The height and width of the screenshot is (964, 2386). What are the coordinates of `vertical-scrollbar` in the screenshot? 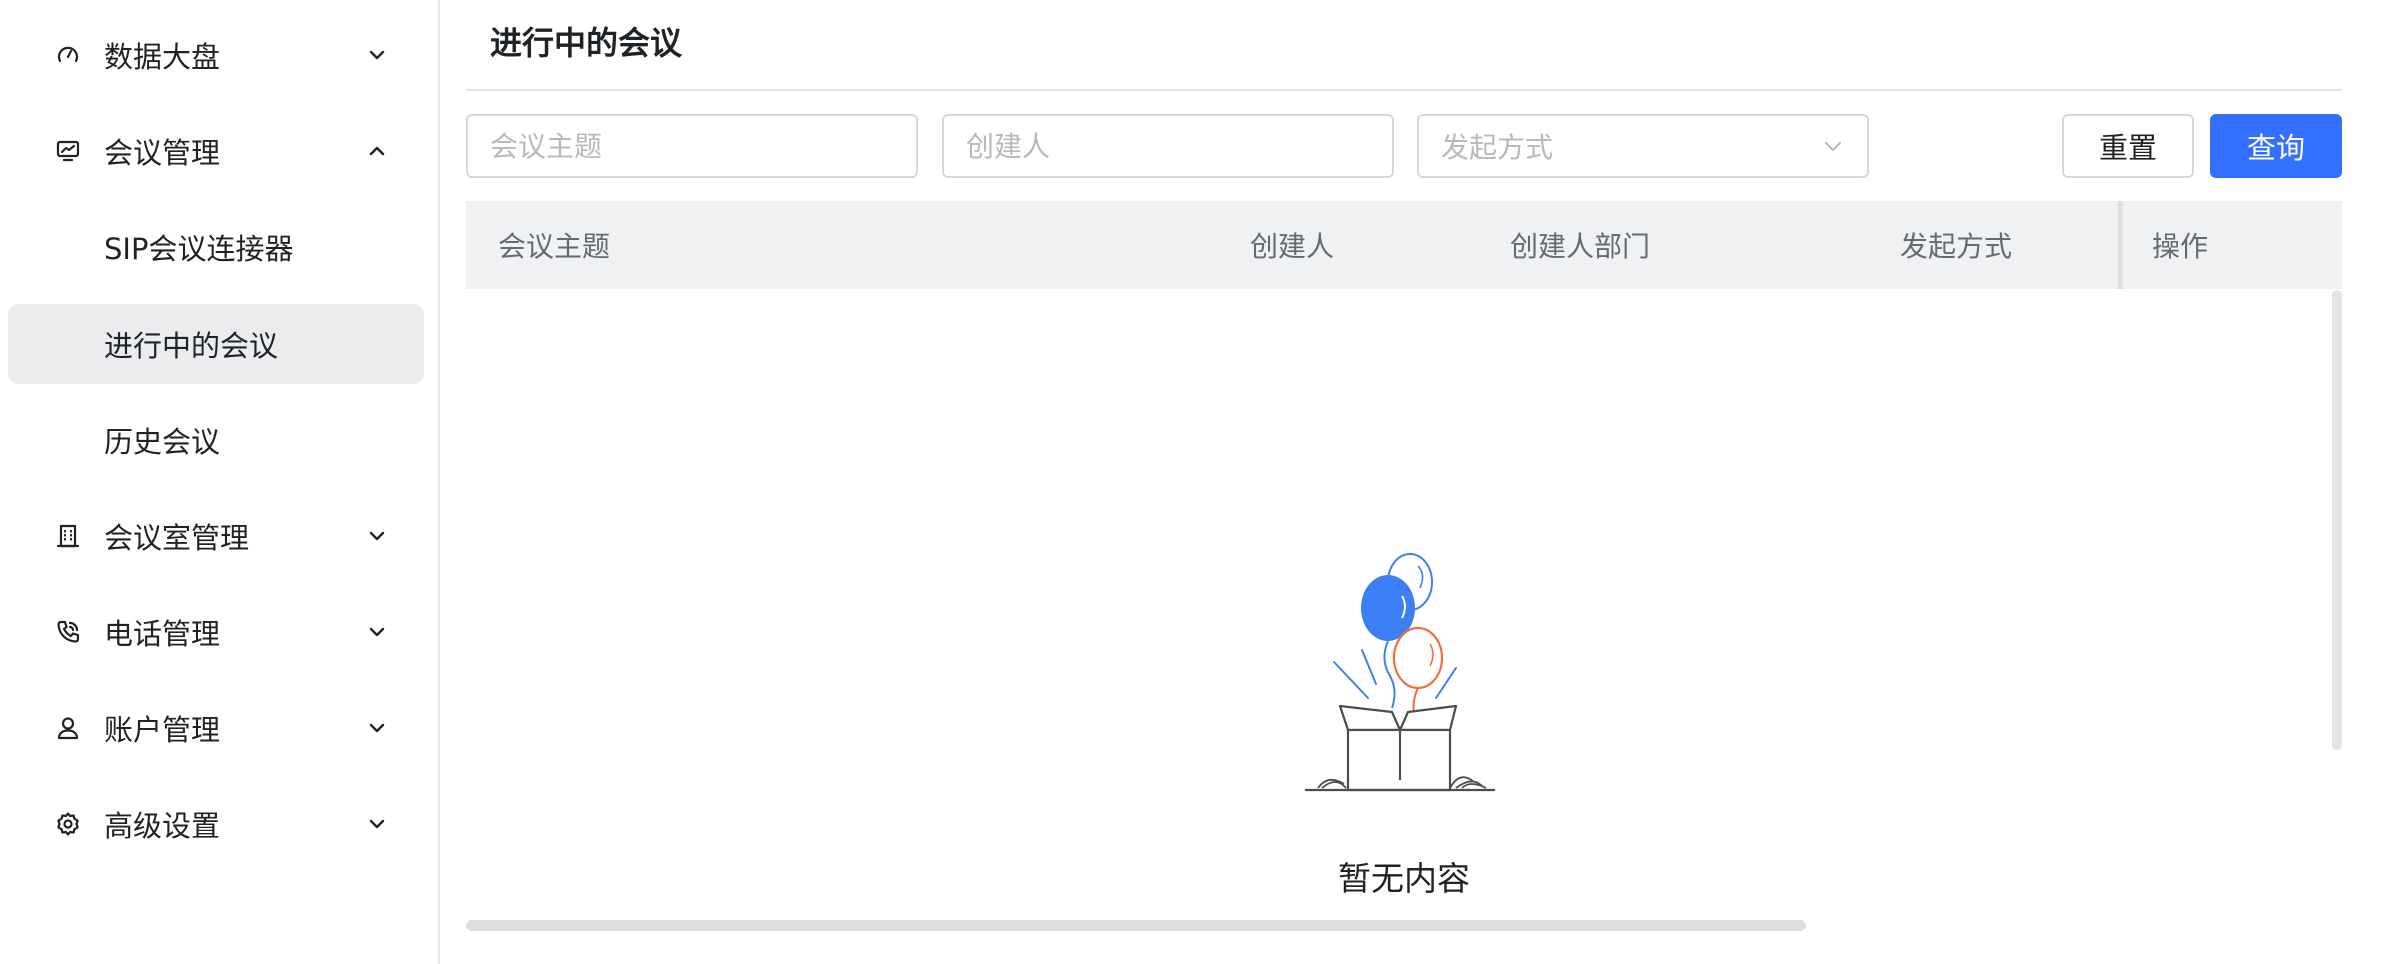 It's located at (2337, 520).